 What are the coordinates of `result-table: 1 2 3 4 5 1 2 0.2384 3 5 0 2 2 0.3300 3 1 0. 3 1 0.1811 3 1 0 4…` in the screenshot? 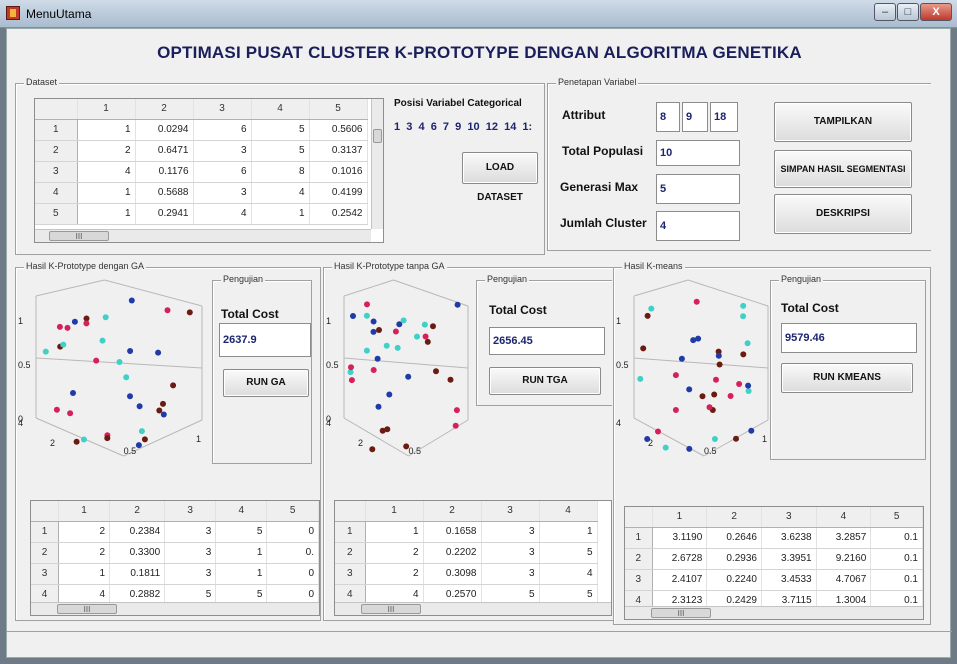 It's located at (175, 558).